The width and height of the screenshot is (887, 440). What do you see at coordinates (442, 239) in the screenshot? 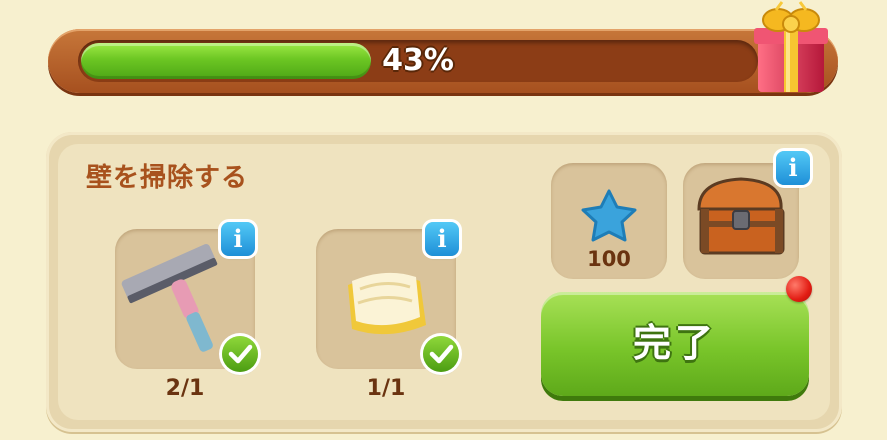
I see `cloth-info-icon: i` at bounding box center [442, 239].